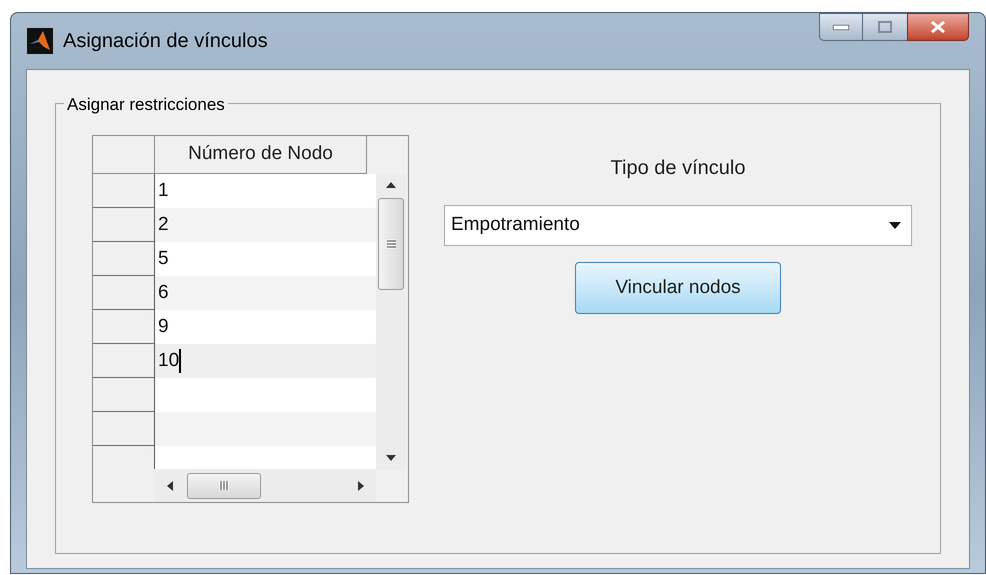  I want to click on close-icon, so click(938, 27).